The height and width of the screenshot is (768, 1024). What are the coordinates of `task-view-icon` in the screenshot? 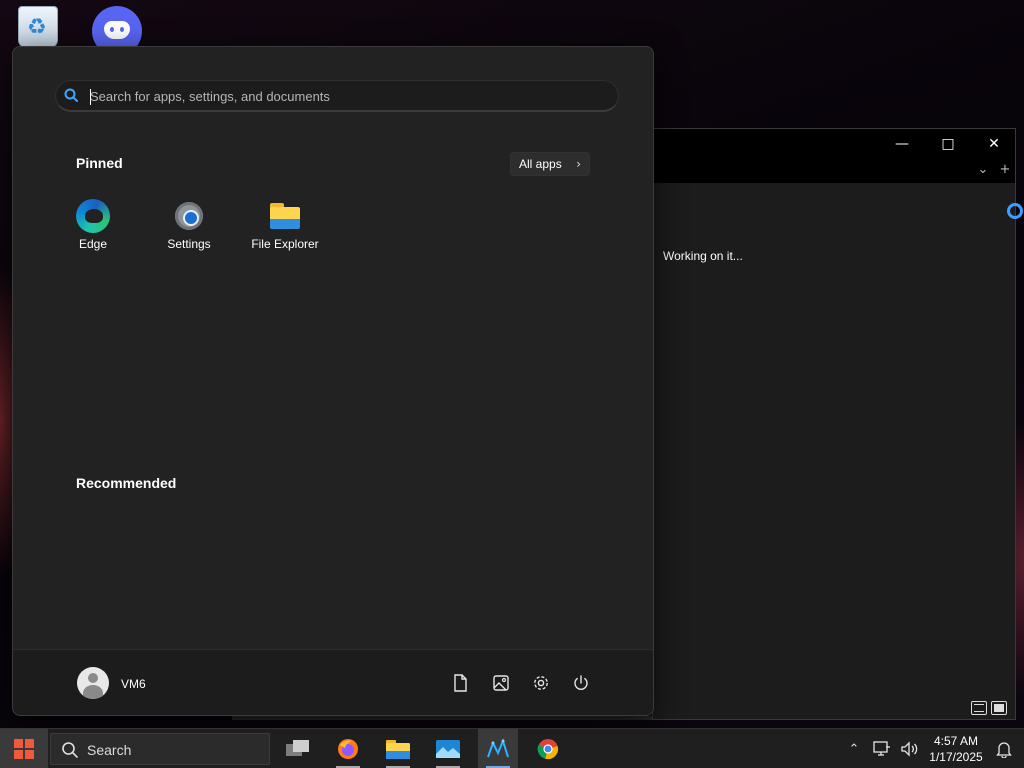 It's located at (297, 748).